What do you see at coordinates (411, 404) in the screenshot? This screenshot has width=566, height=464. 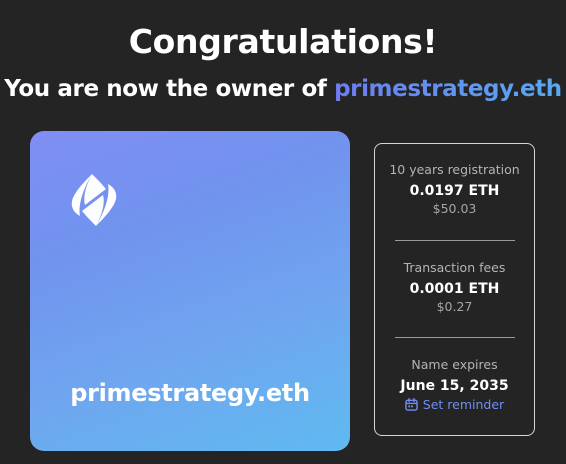 I see `calendar-icon` at bounding box center [411, 404].